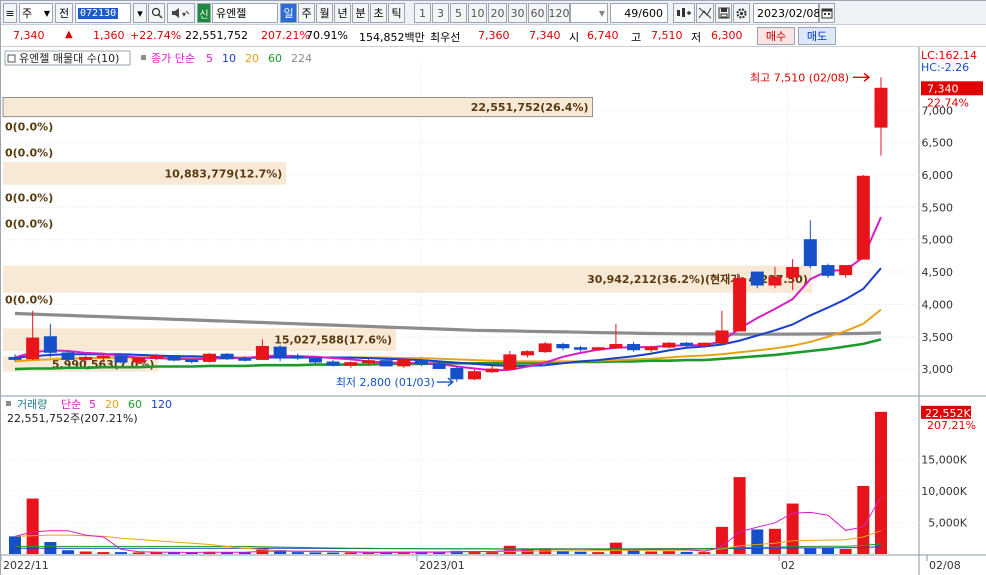 Image resolution: width=986 pixels, height=575 pixels. What do you see at coordinates (786, 13) in the screenshot?
I see `date-field: 2023/02/08` at bounding box center [786, 13].